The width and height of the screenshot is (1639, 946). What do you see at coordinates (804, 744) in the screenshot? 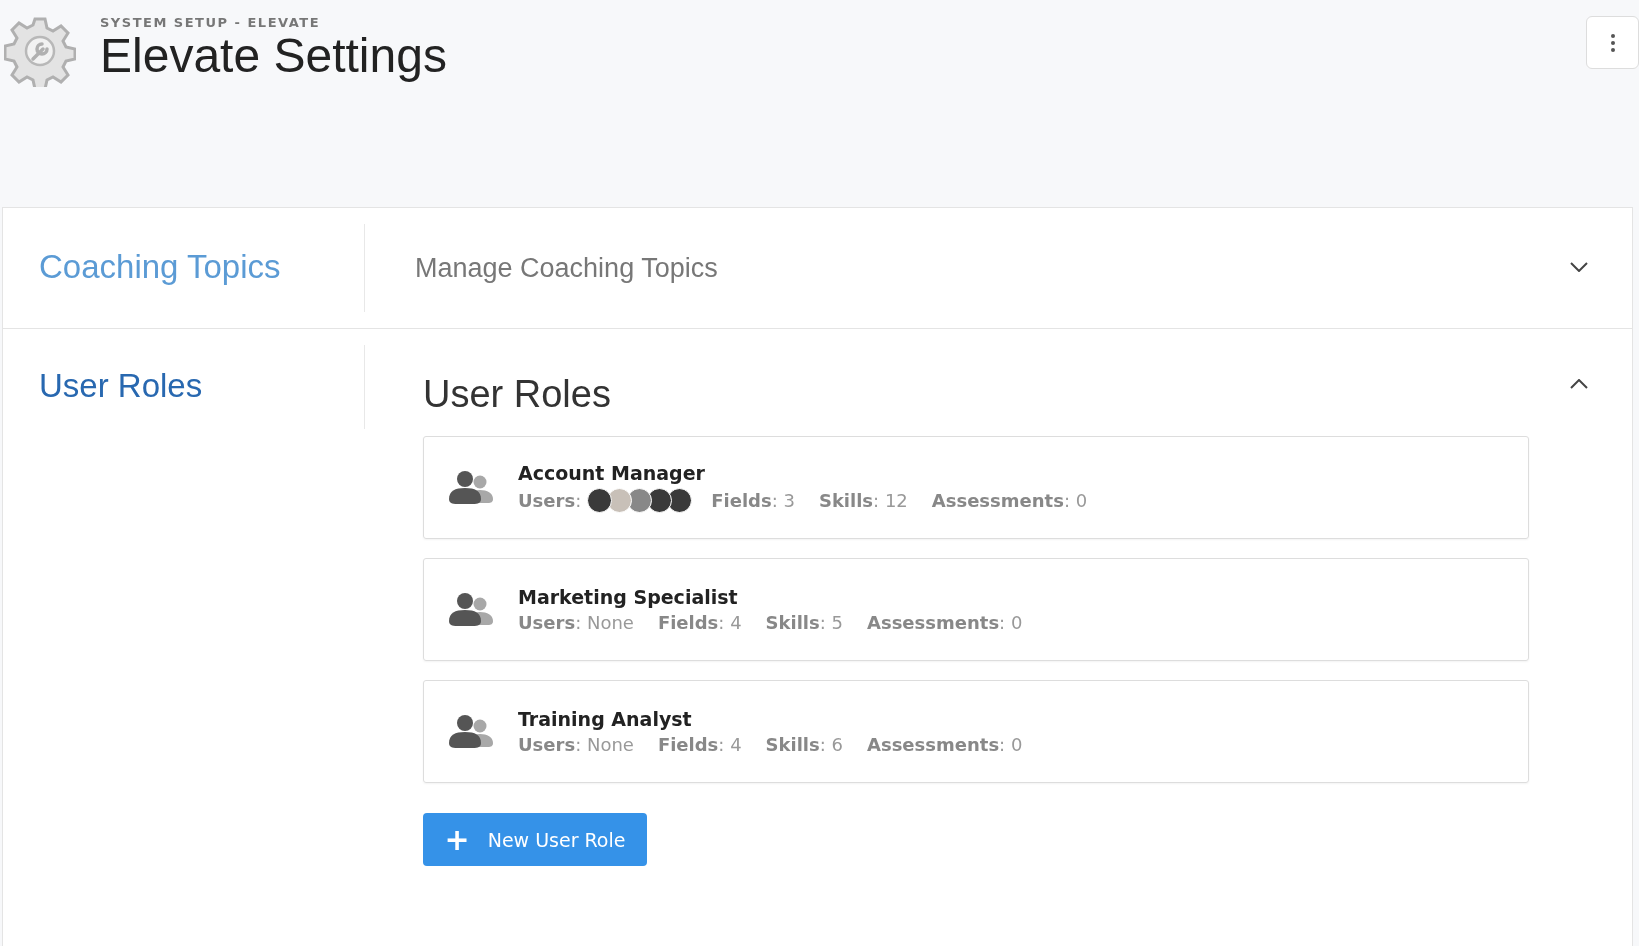
I see `role-stat: Skills: 6` at bounding box center [804, 744].